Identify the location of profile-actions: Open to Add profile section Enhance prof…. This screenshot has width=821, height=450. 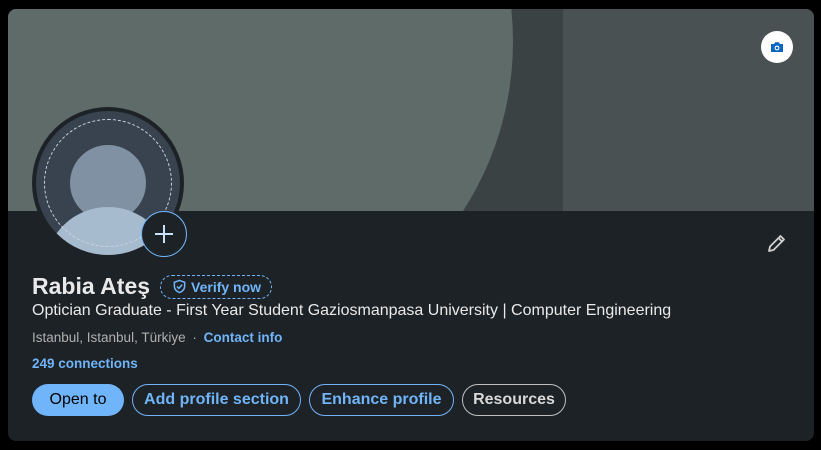
(303, 400).